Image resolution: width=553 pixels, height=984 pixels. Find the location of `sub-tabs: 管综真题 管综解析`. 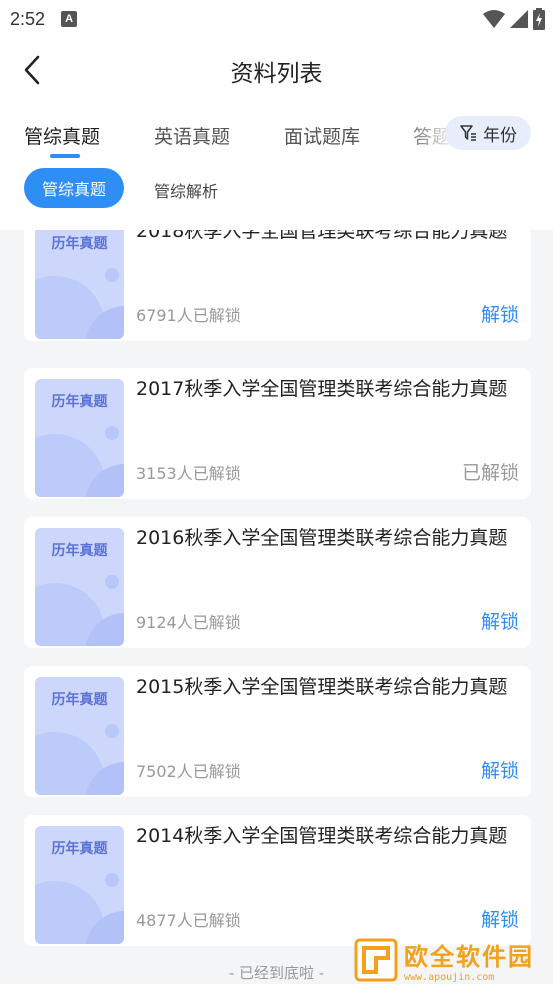

sub-tabs: 管综真题 管综解析 is located at coordinates (276, 197).